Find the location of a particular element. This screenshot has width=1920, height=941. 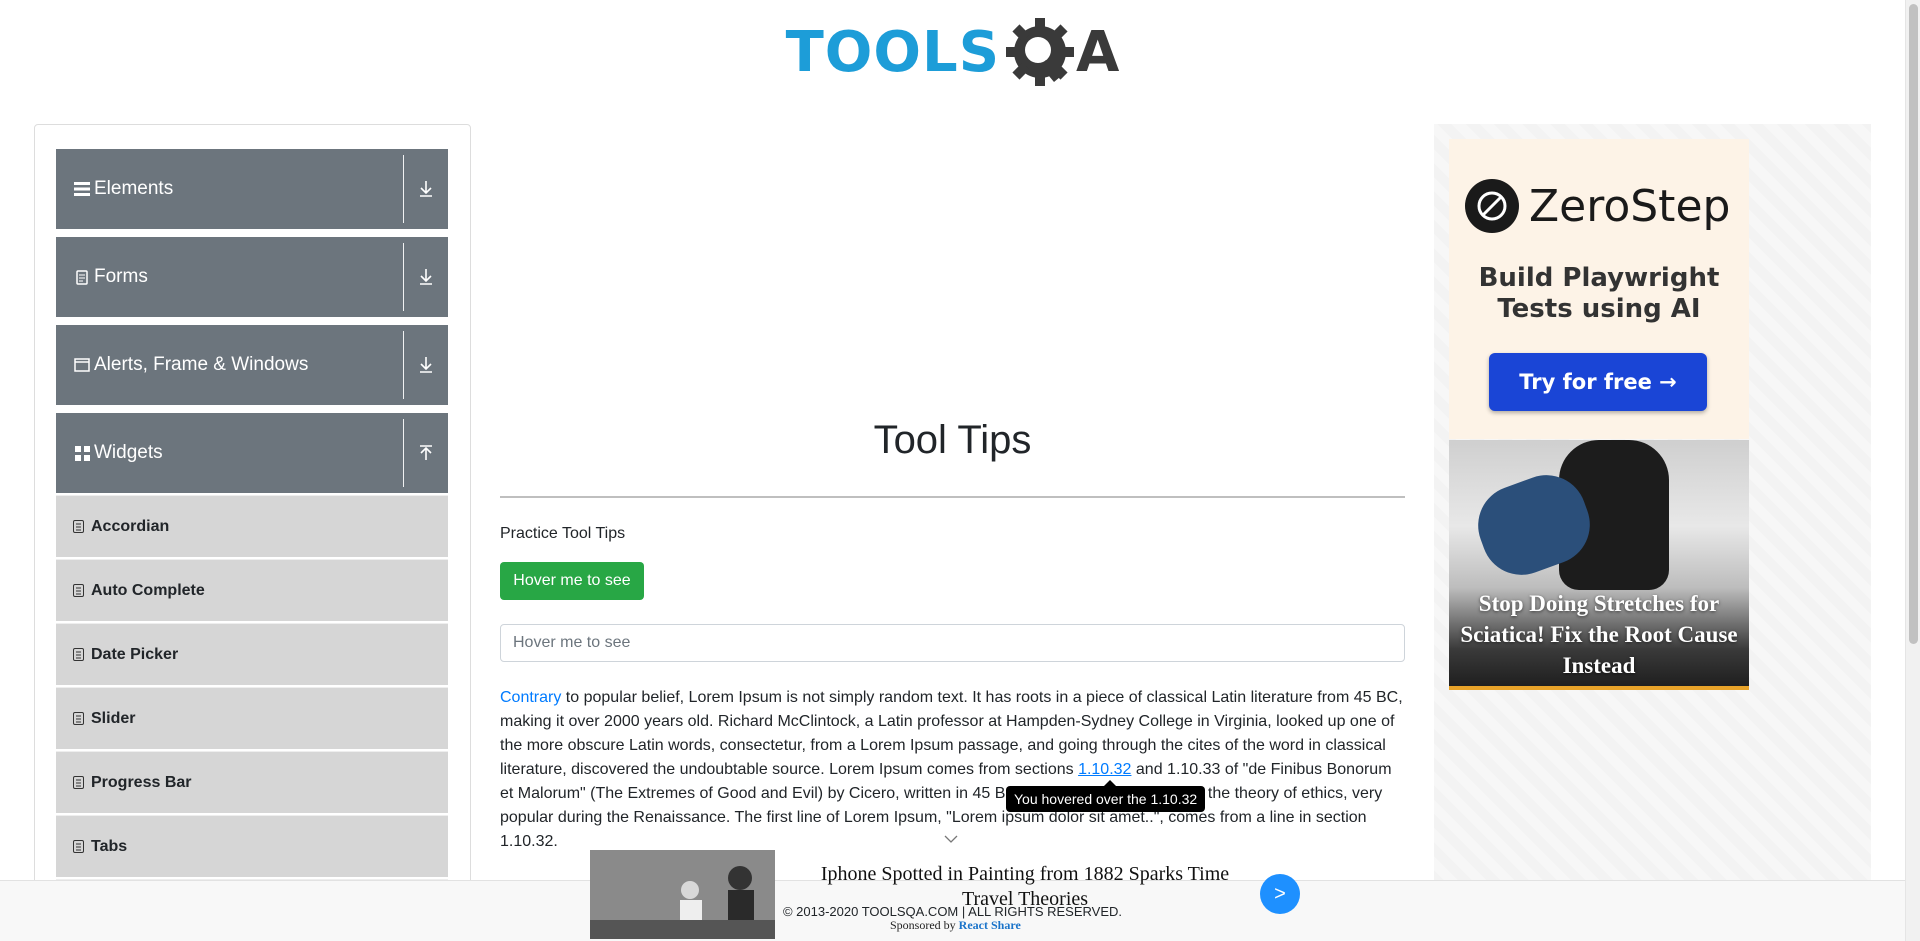

section-link: 1.10.32 is located at coordinates (1104, 769).